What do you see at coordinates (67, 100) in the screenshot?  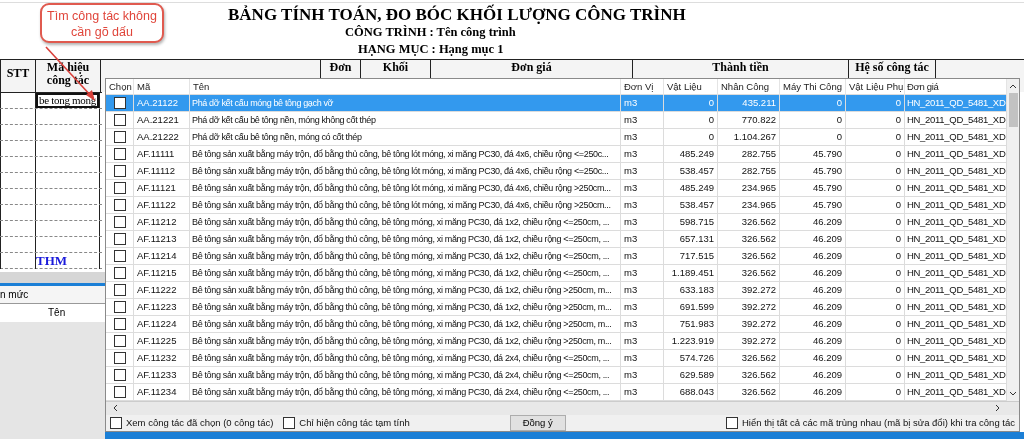 I see `code-input-field: be tong mong` at bounding box center [67, 100].